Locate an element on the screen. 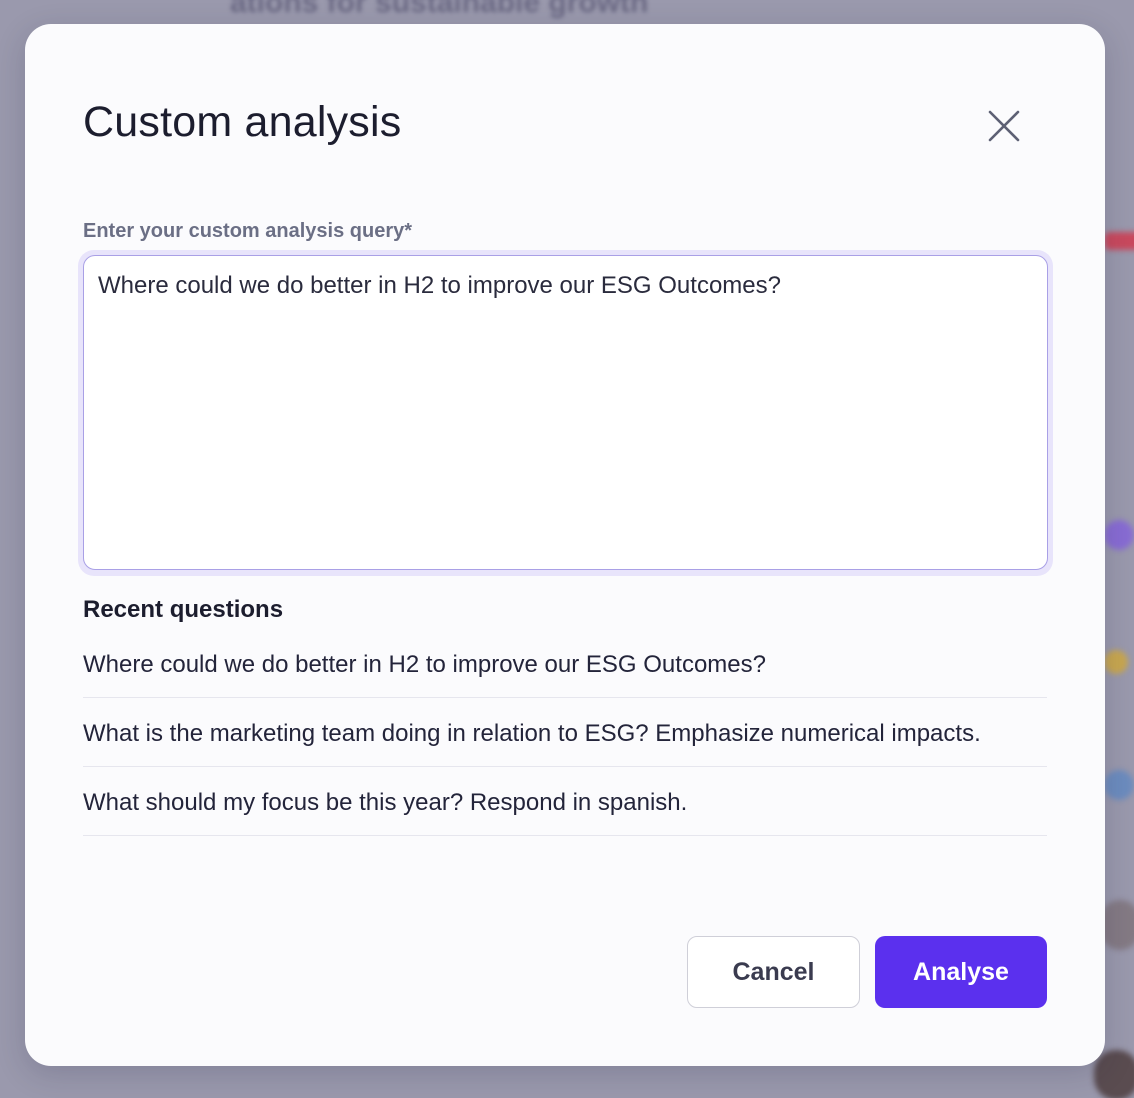 This screenshot has height=1098, width=1134. close-icon is located at coordinates (1004, 126).